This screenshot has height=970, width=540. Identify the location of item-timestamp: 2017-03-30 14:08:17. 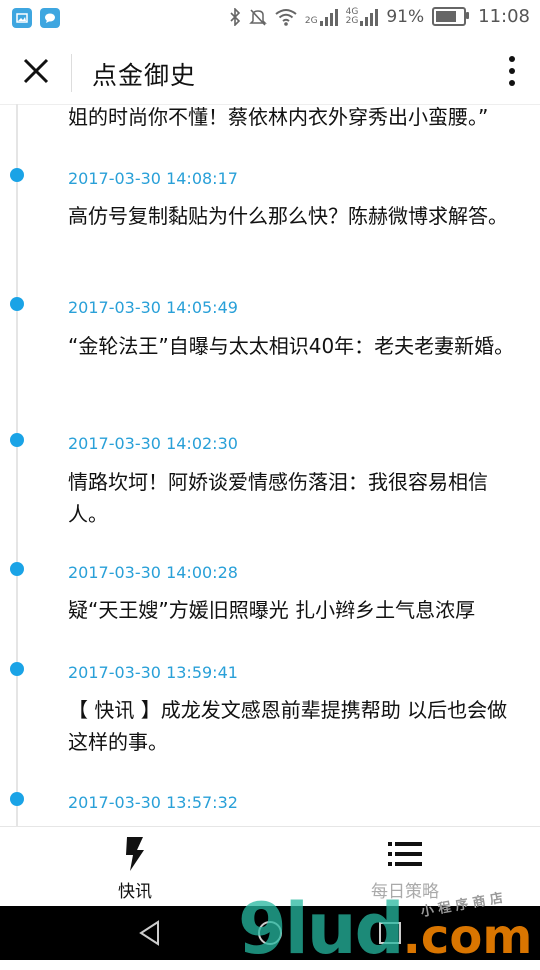
(153, 178).